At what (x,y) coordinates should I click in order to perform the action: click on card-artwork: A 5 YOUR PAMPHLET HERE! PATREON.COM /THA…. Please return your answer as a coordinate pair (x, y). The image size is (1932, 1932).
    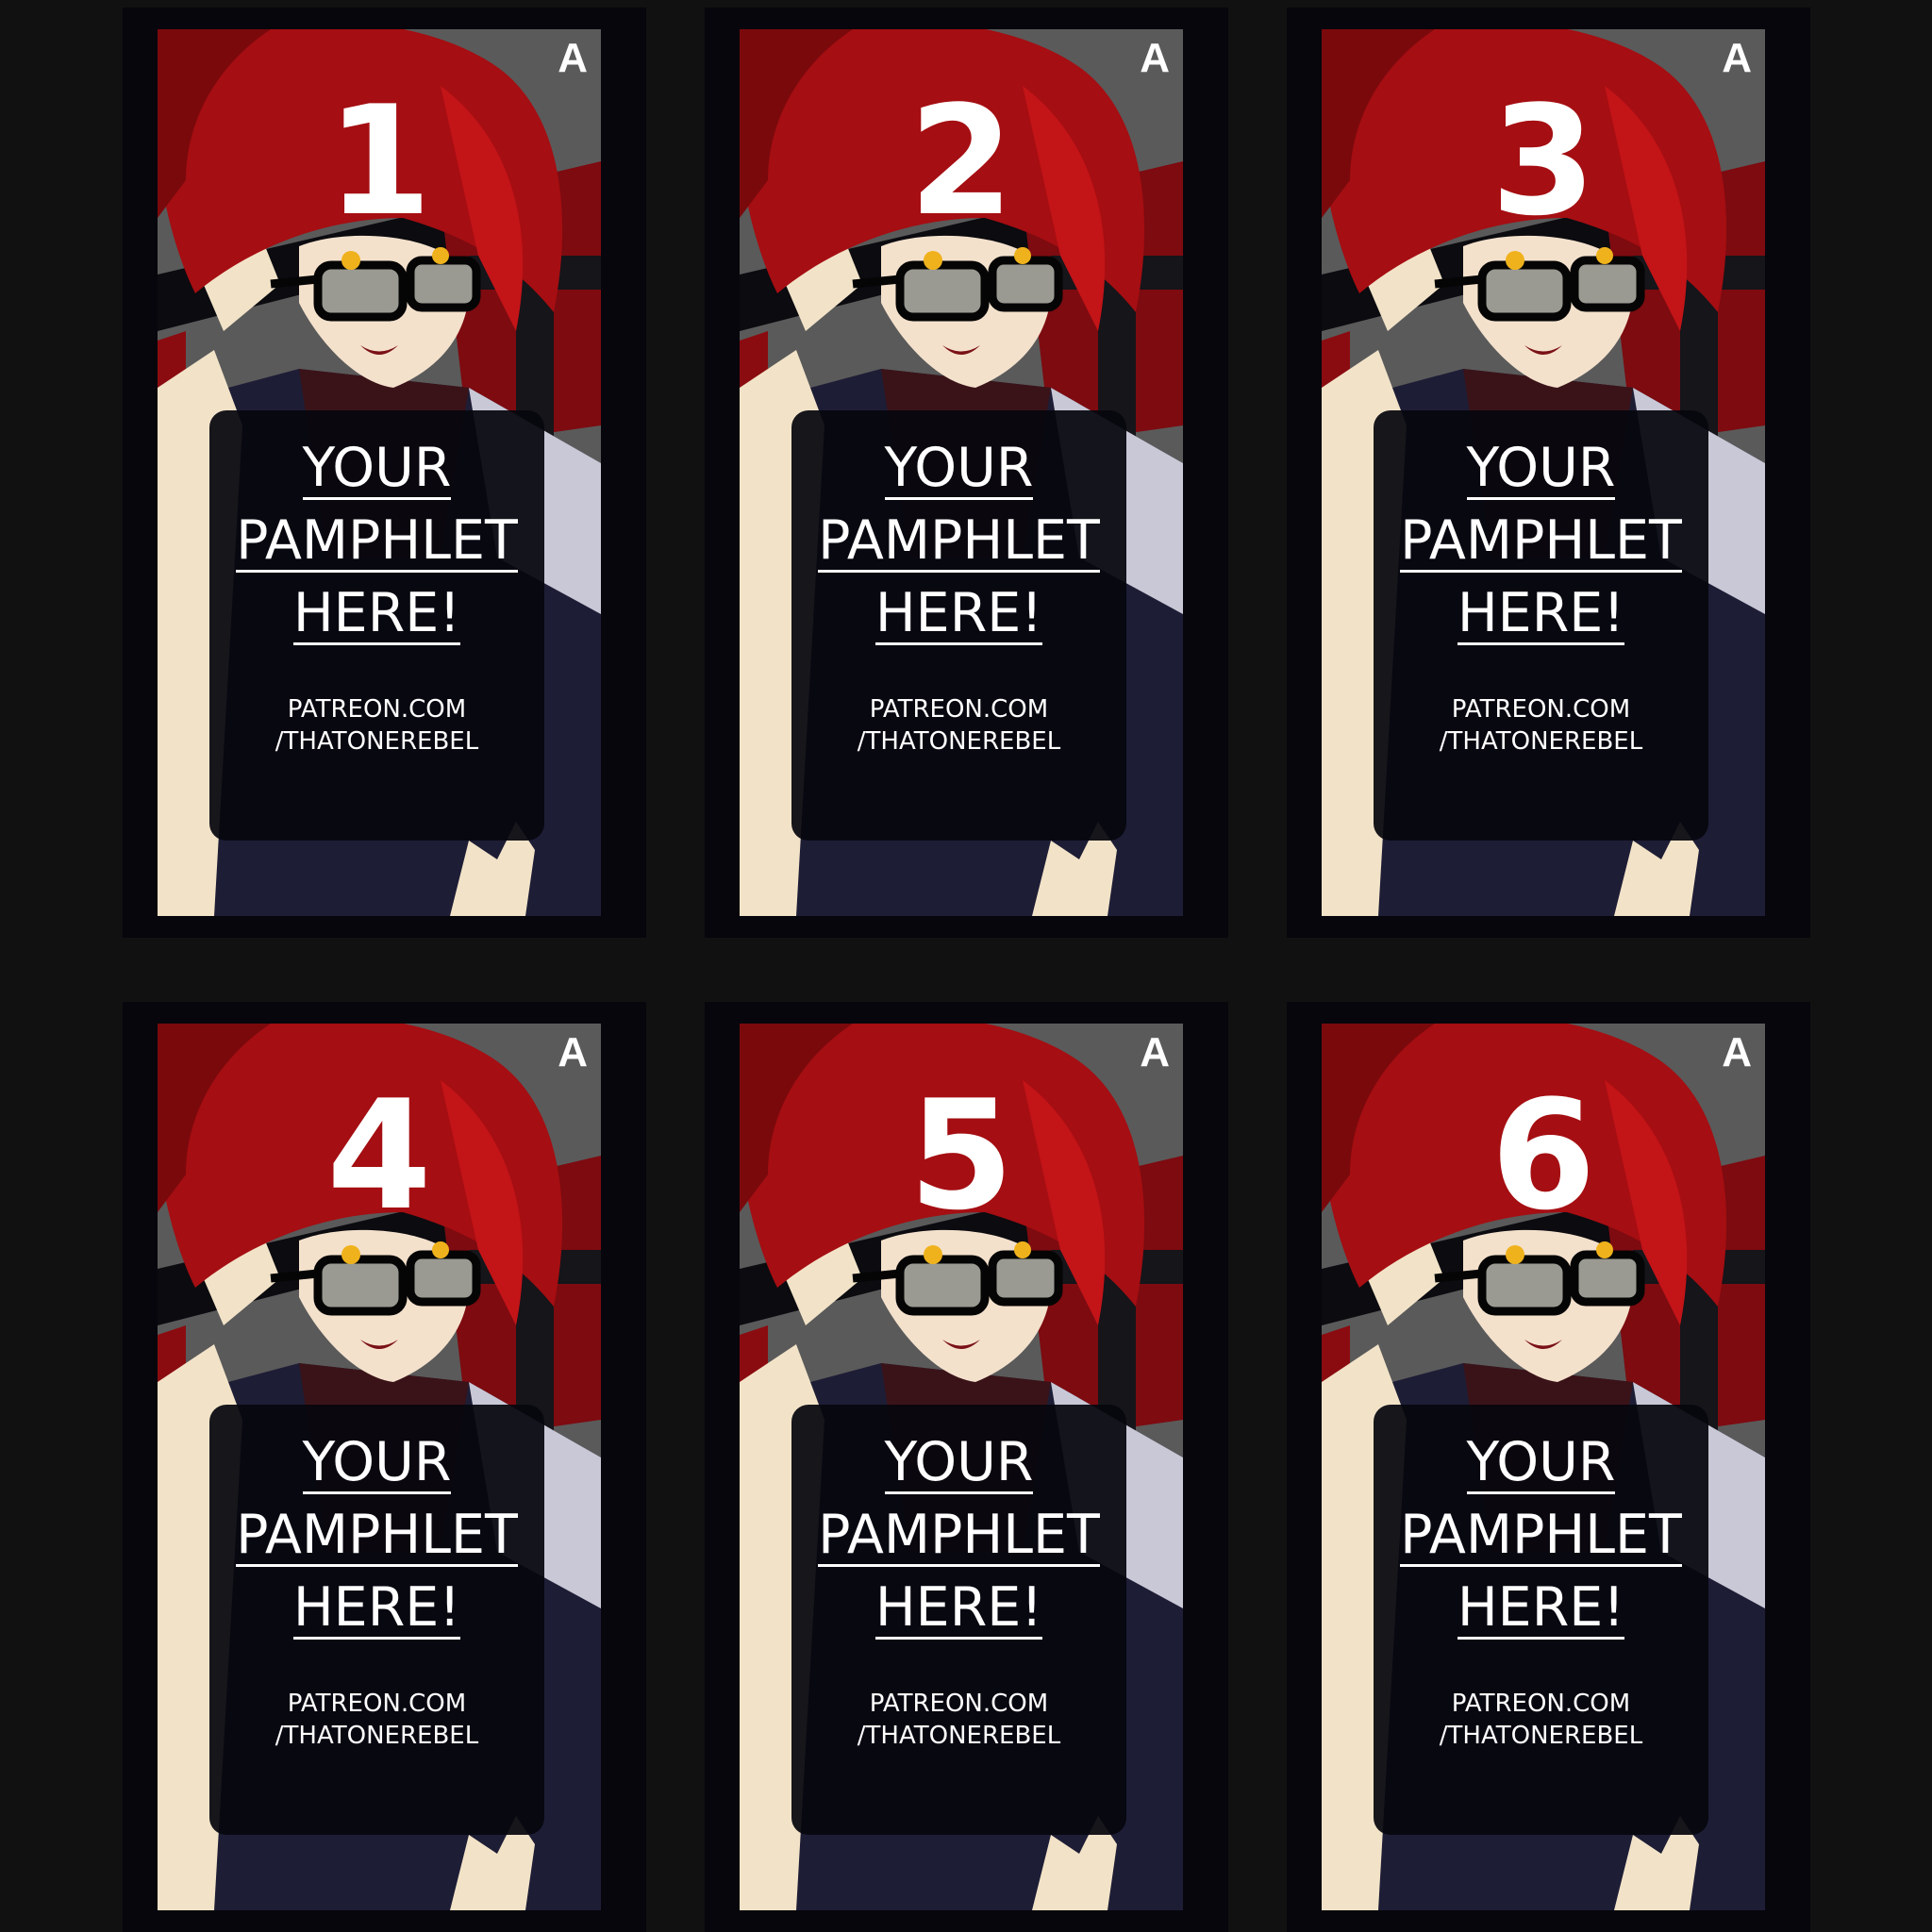
    Looking at the image, I should click on (962, 1467).